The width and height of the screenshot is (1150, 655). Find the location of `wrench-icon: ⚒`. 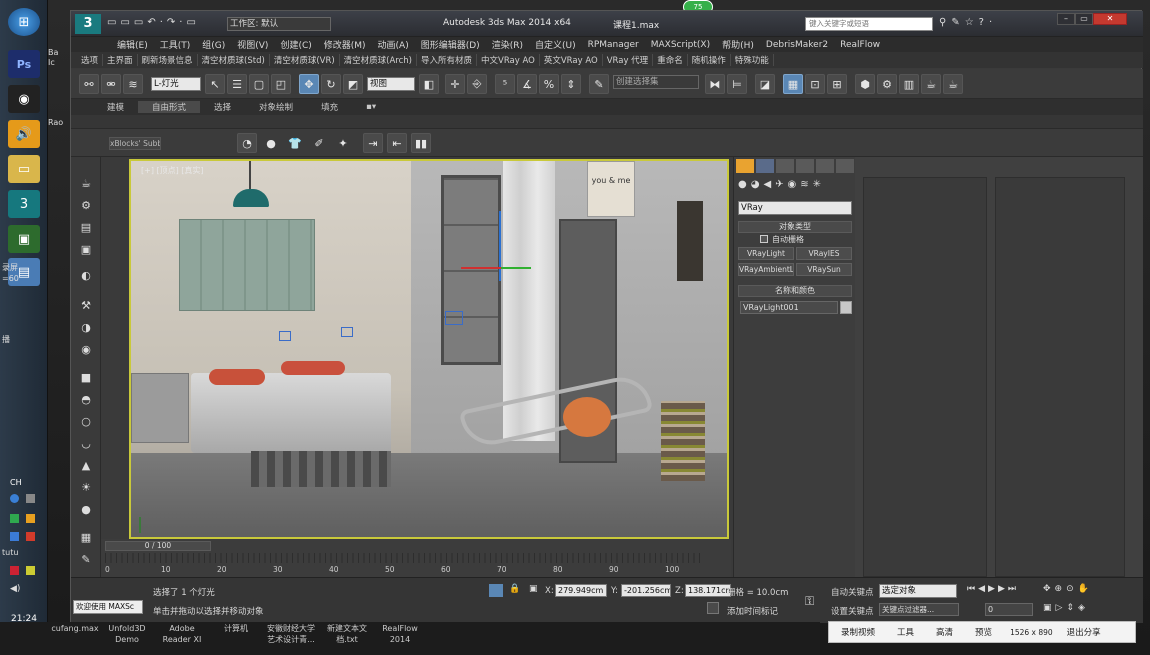

wrench-icon: ⚒ is located at coordinates (86, 305).